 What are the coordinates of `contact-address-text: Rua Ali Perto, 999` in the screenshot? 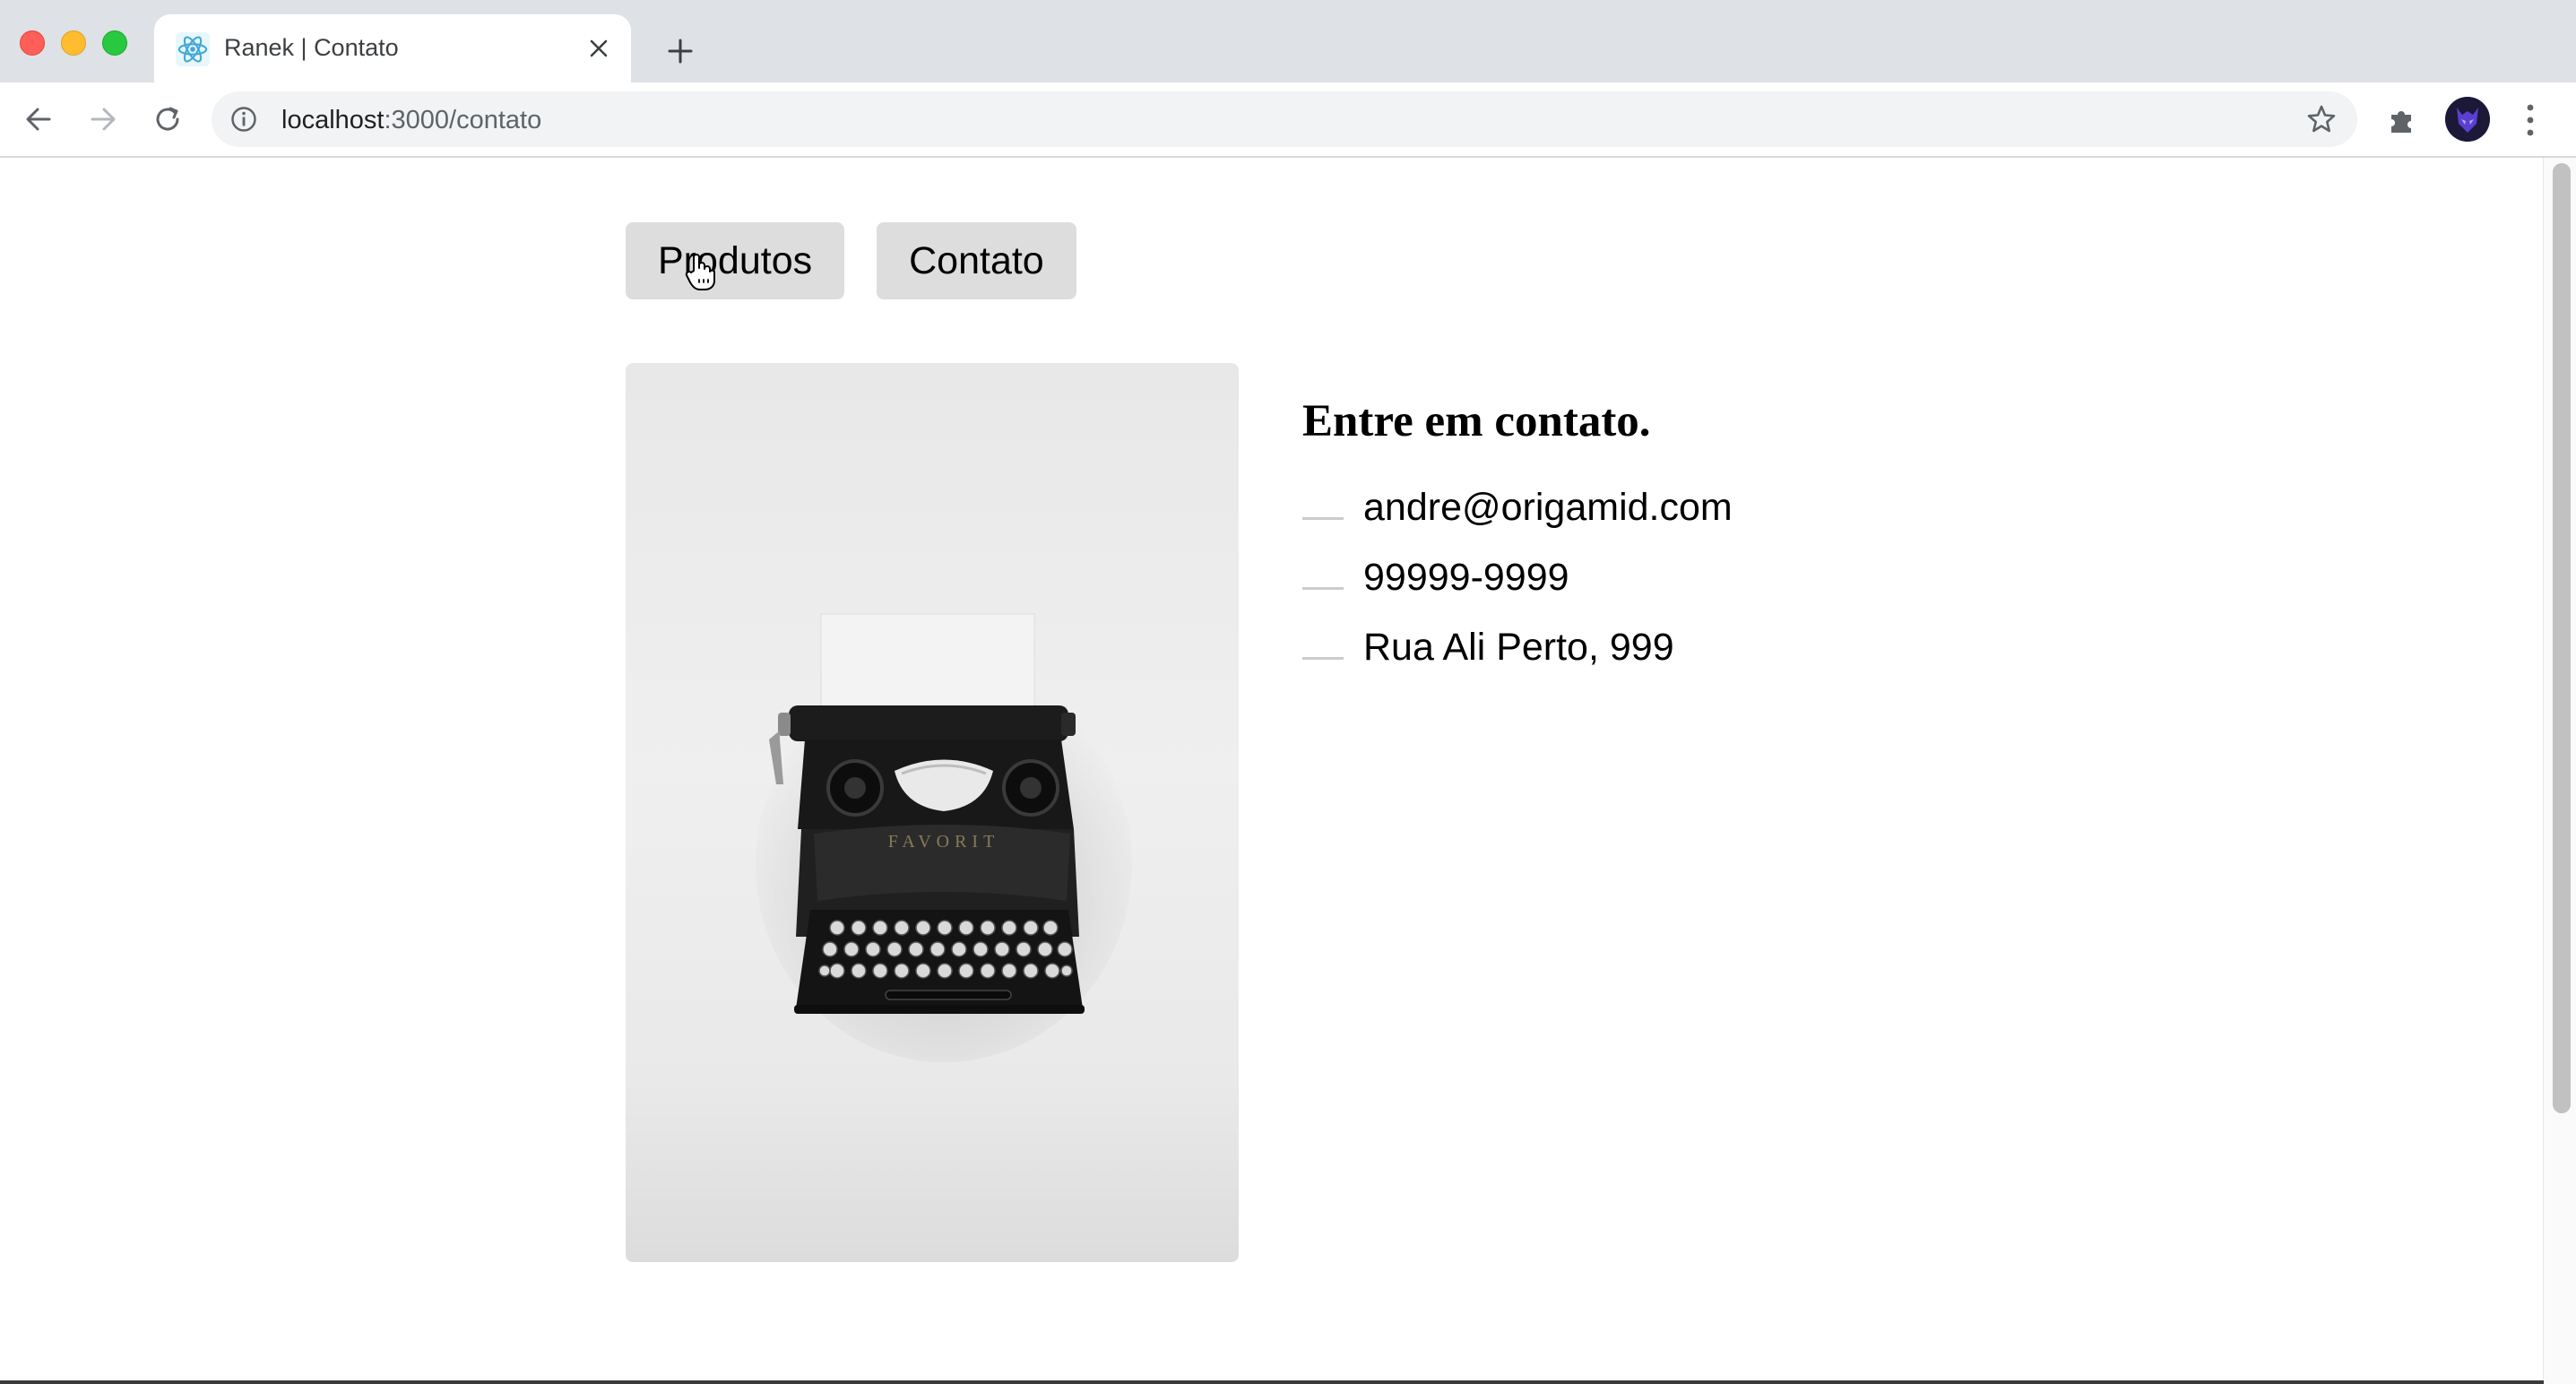 It's located at (1518, 647).